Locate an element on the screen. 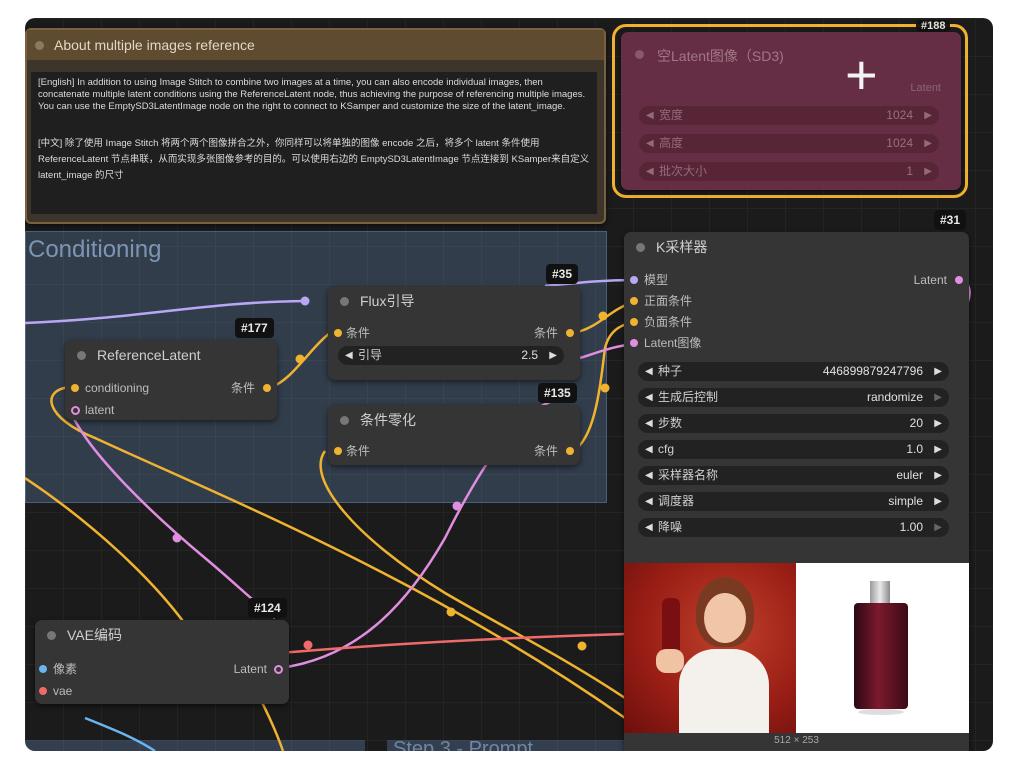  ksampler-widget: ◀ 采样器名称 euler ▶ is located at coordinates (793, 475).